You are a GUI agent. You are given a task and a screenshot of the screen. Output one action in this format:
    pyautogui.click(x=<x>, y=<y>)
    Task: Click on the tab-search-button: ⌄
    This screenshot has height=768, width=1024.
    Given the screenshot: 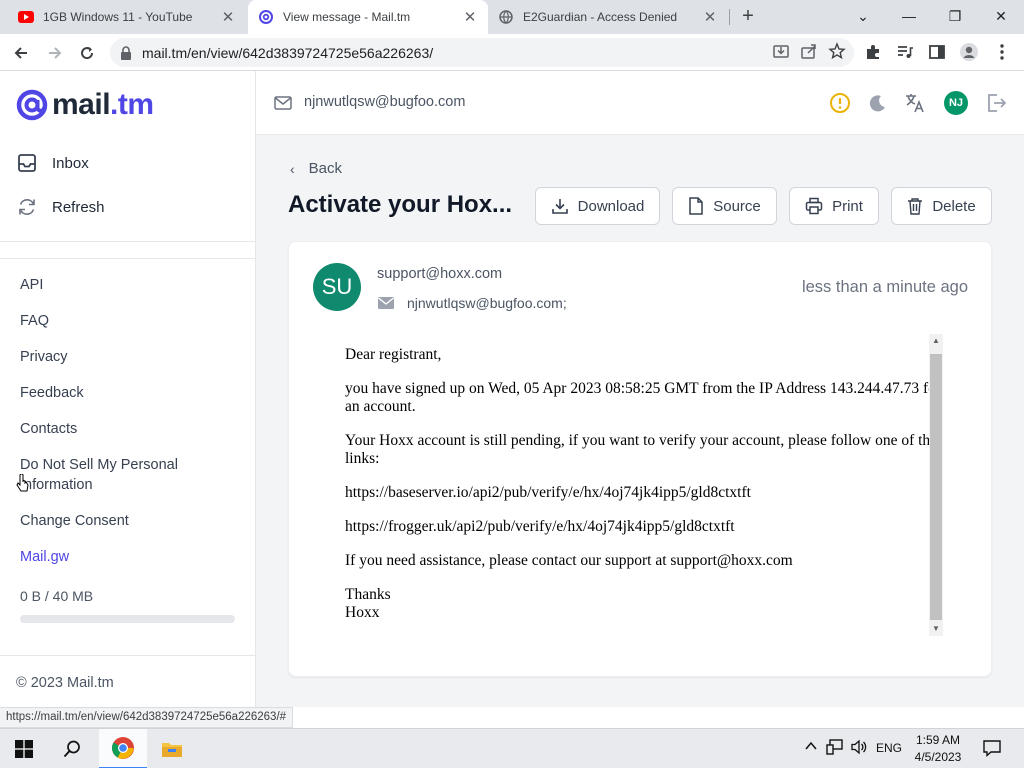 What is the action you would take?
    pyautogui.click(x=863, y=16)
    